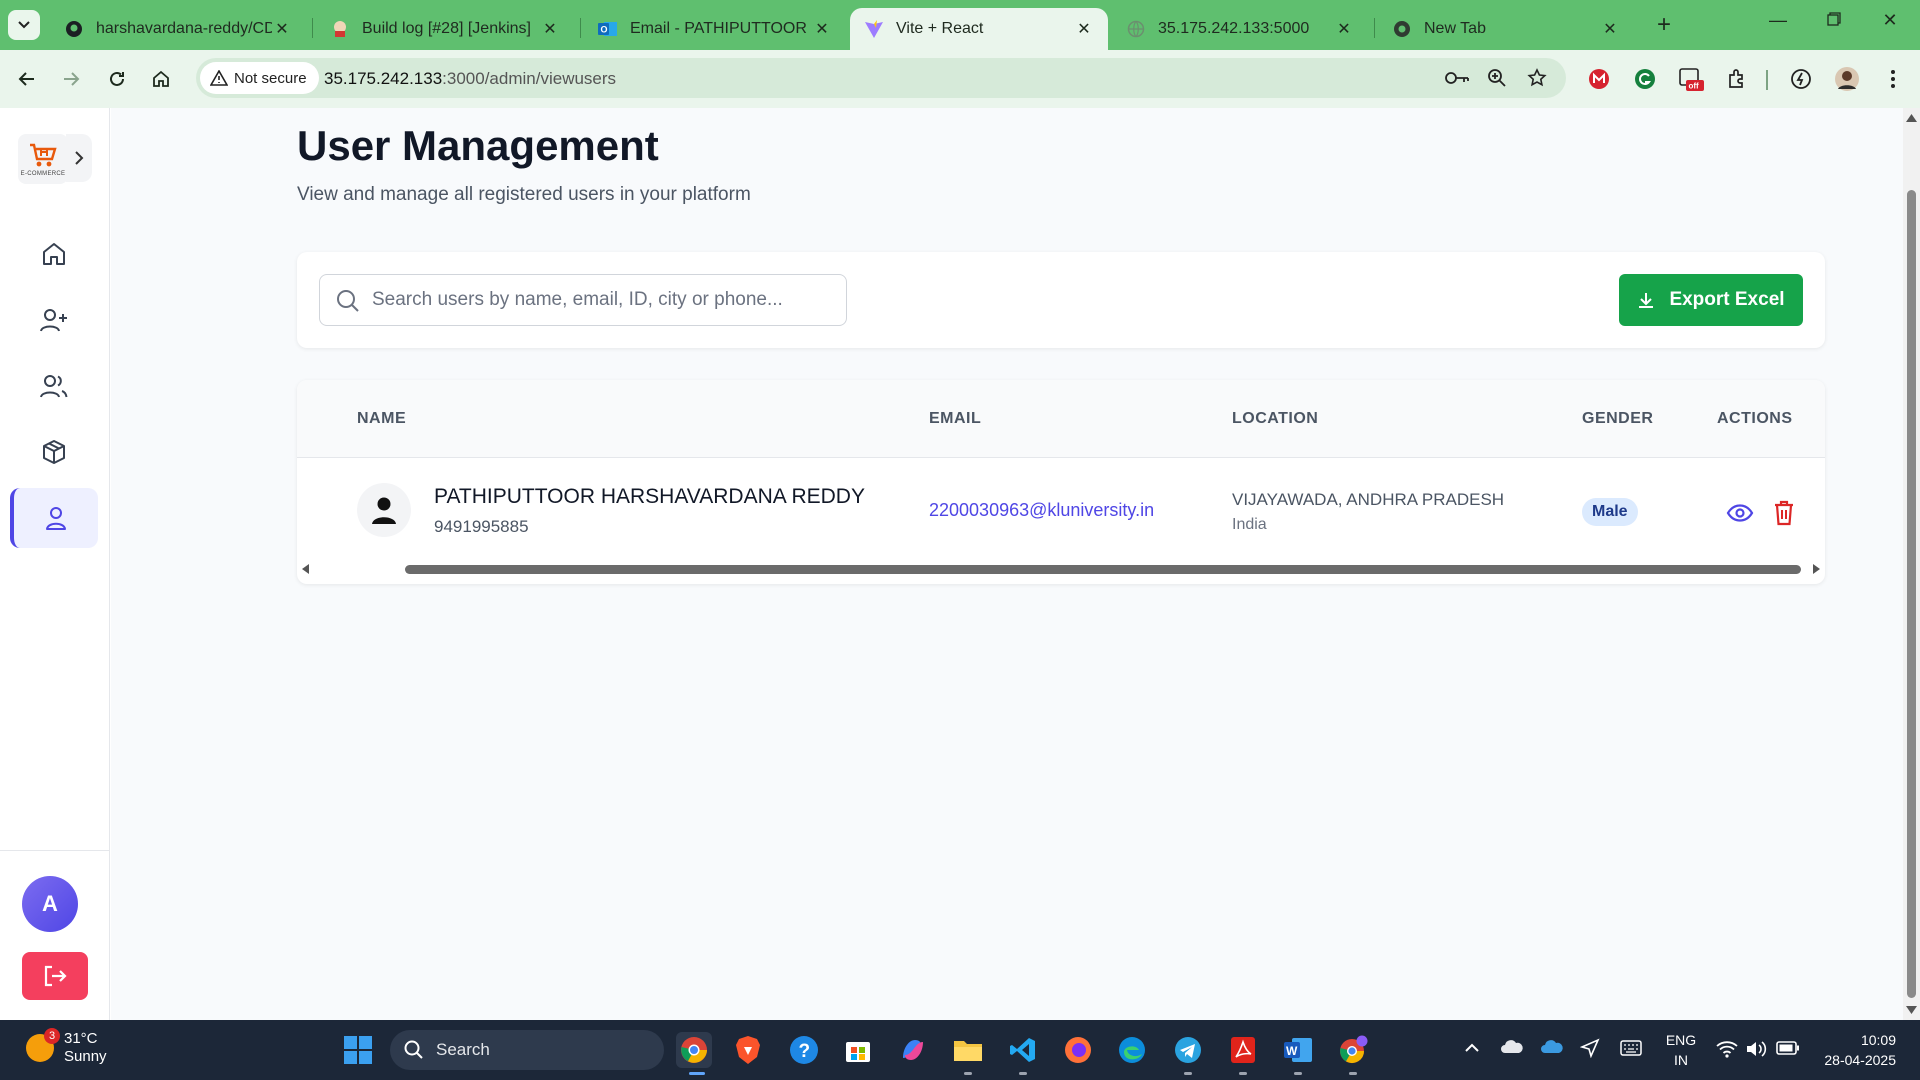  I want to click on taskbar-app-vscode, so click(1023, 1050).